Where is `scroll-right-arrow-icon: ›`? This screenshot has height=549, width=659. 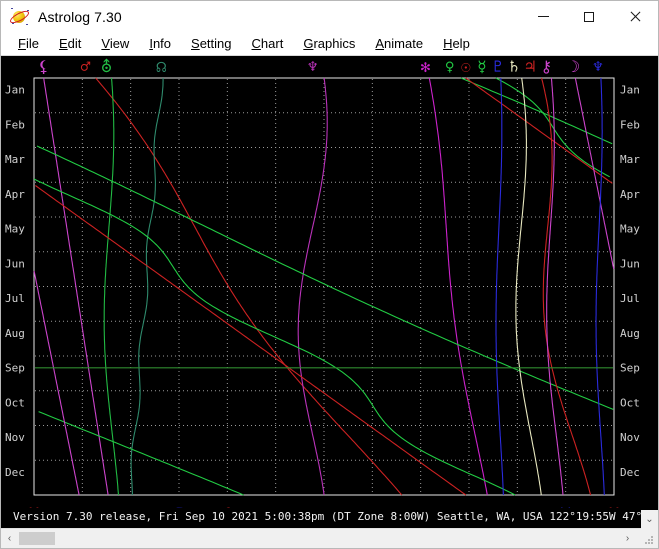
scroll-right-arrow-icon: › is located at coordinates (627, 538).